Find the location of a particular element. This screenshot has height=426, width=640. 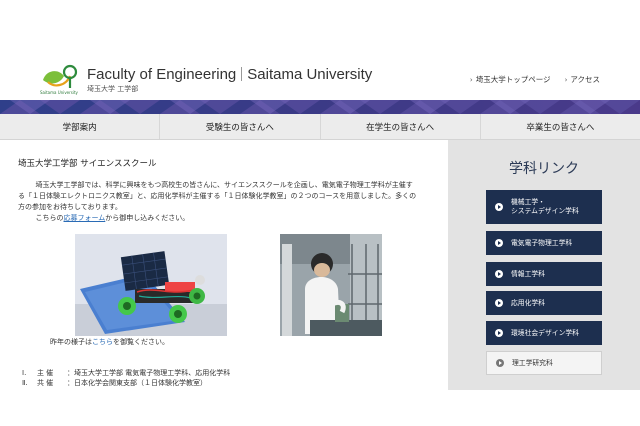

site-title-faculty: Faculty of Engineering is located at coordinates (162, 74).